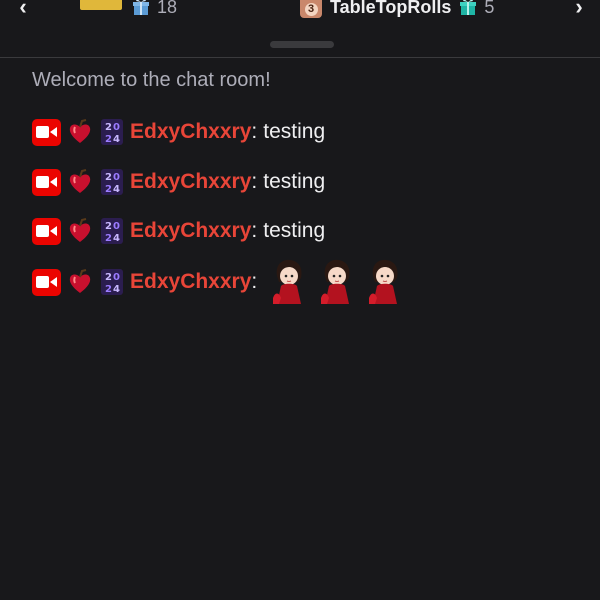  What do you see at coordinates (579, 9) in the screenshot?
I see `chevron-right-icon: ›` at bounding box center [579, 9].